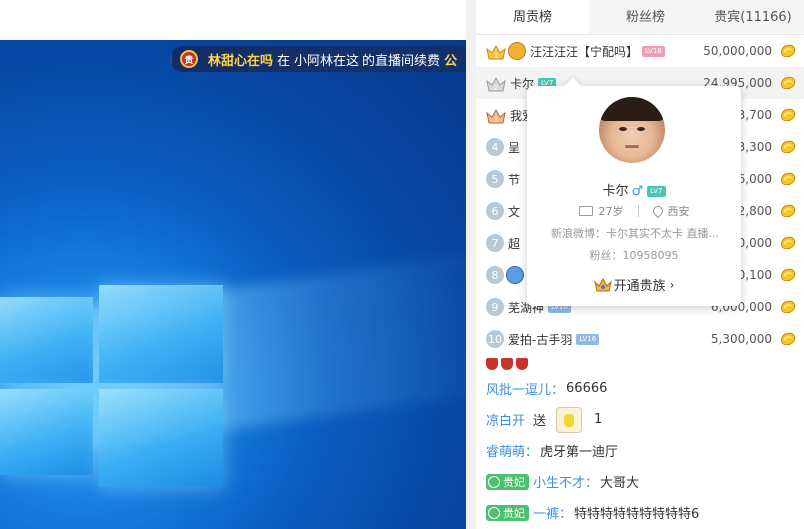  What do you see at coordinates (657, 211) in the screenshot?
I see `location-pin-icon` at bounding box center [657, 211].